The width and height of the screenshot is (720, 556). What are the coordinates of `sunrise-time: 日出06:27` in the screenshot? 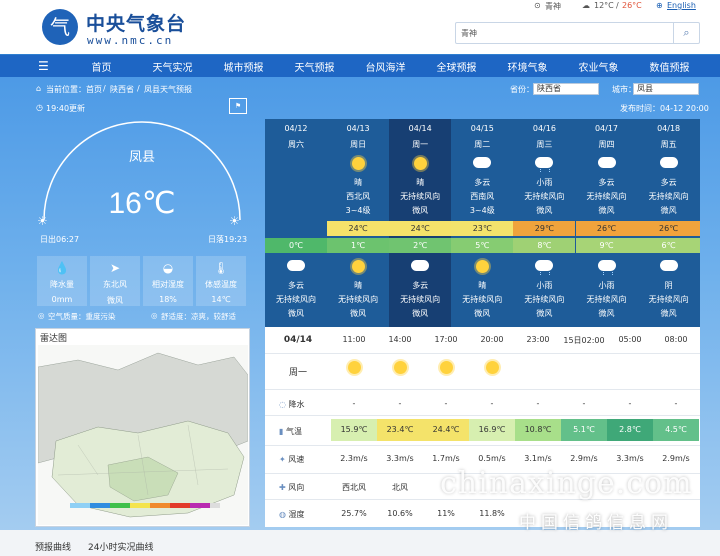 It's located at (60, 239).